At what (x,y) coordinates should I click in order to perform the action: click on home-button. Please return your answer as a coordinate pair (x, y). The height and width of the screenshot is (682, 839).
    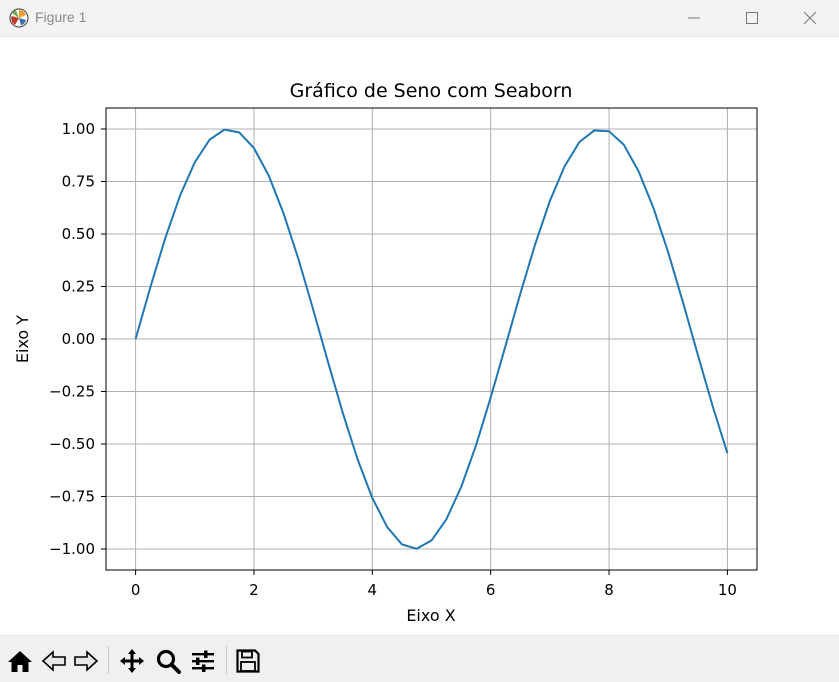
    Looking at the image, I should click on (20, 661).